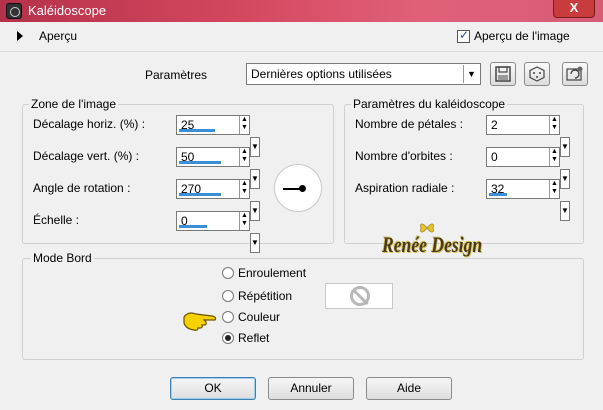  Describe the element at coordinates (14, 11) in the screenshot. I see `app-icon` at that location.